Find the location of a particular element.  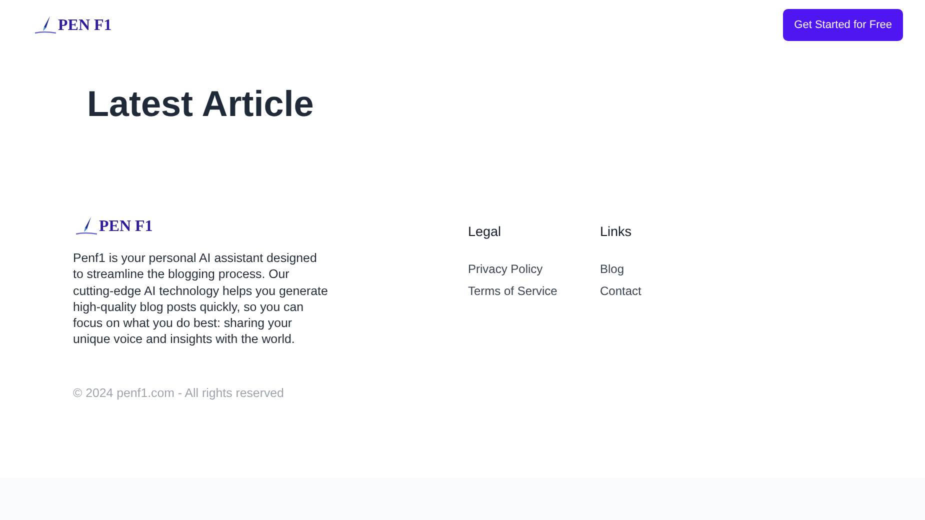

column-title: Legal is located at coordinates (485, 231).